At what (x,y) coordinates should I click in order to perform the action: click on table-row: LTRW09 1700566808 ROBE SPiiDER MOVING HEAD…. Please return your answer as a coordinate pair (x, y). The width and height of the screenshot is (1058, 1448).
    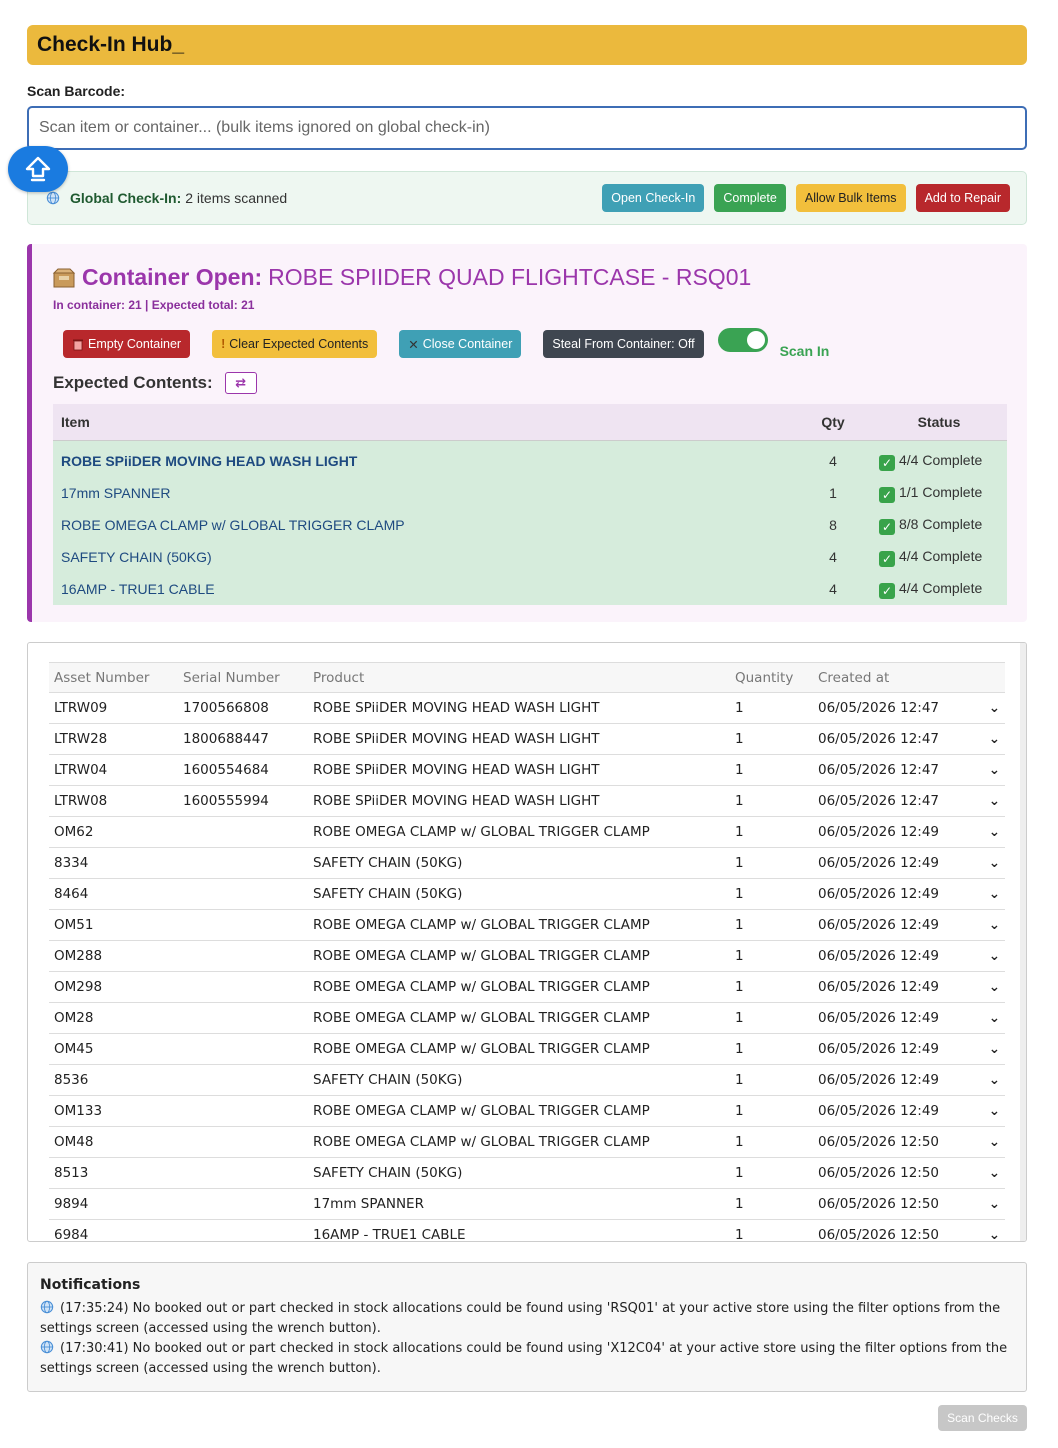
    Looking at the image, I should click on (527, 708).